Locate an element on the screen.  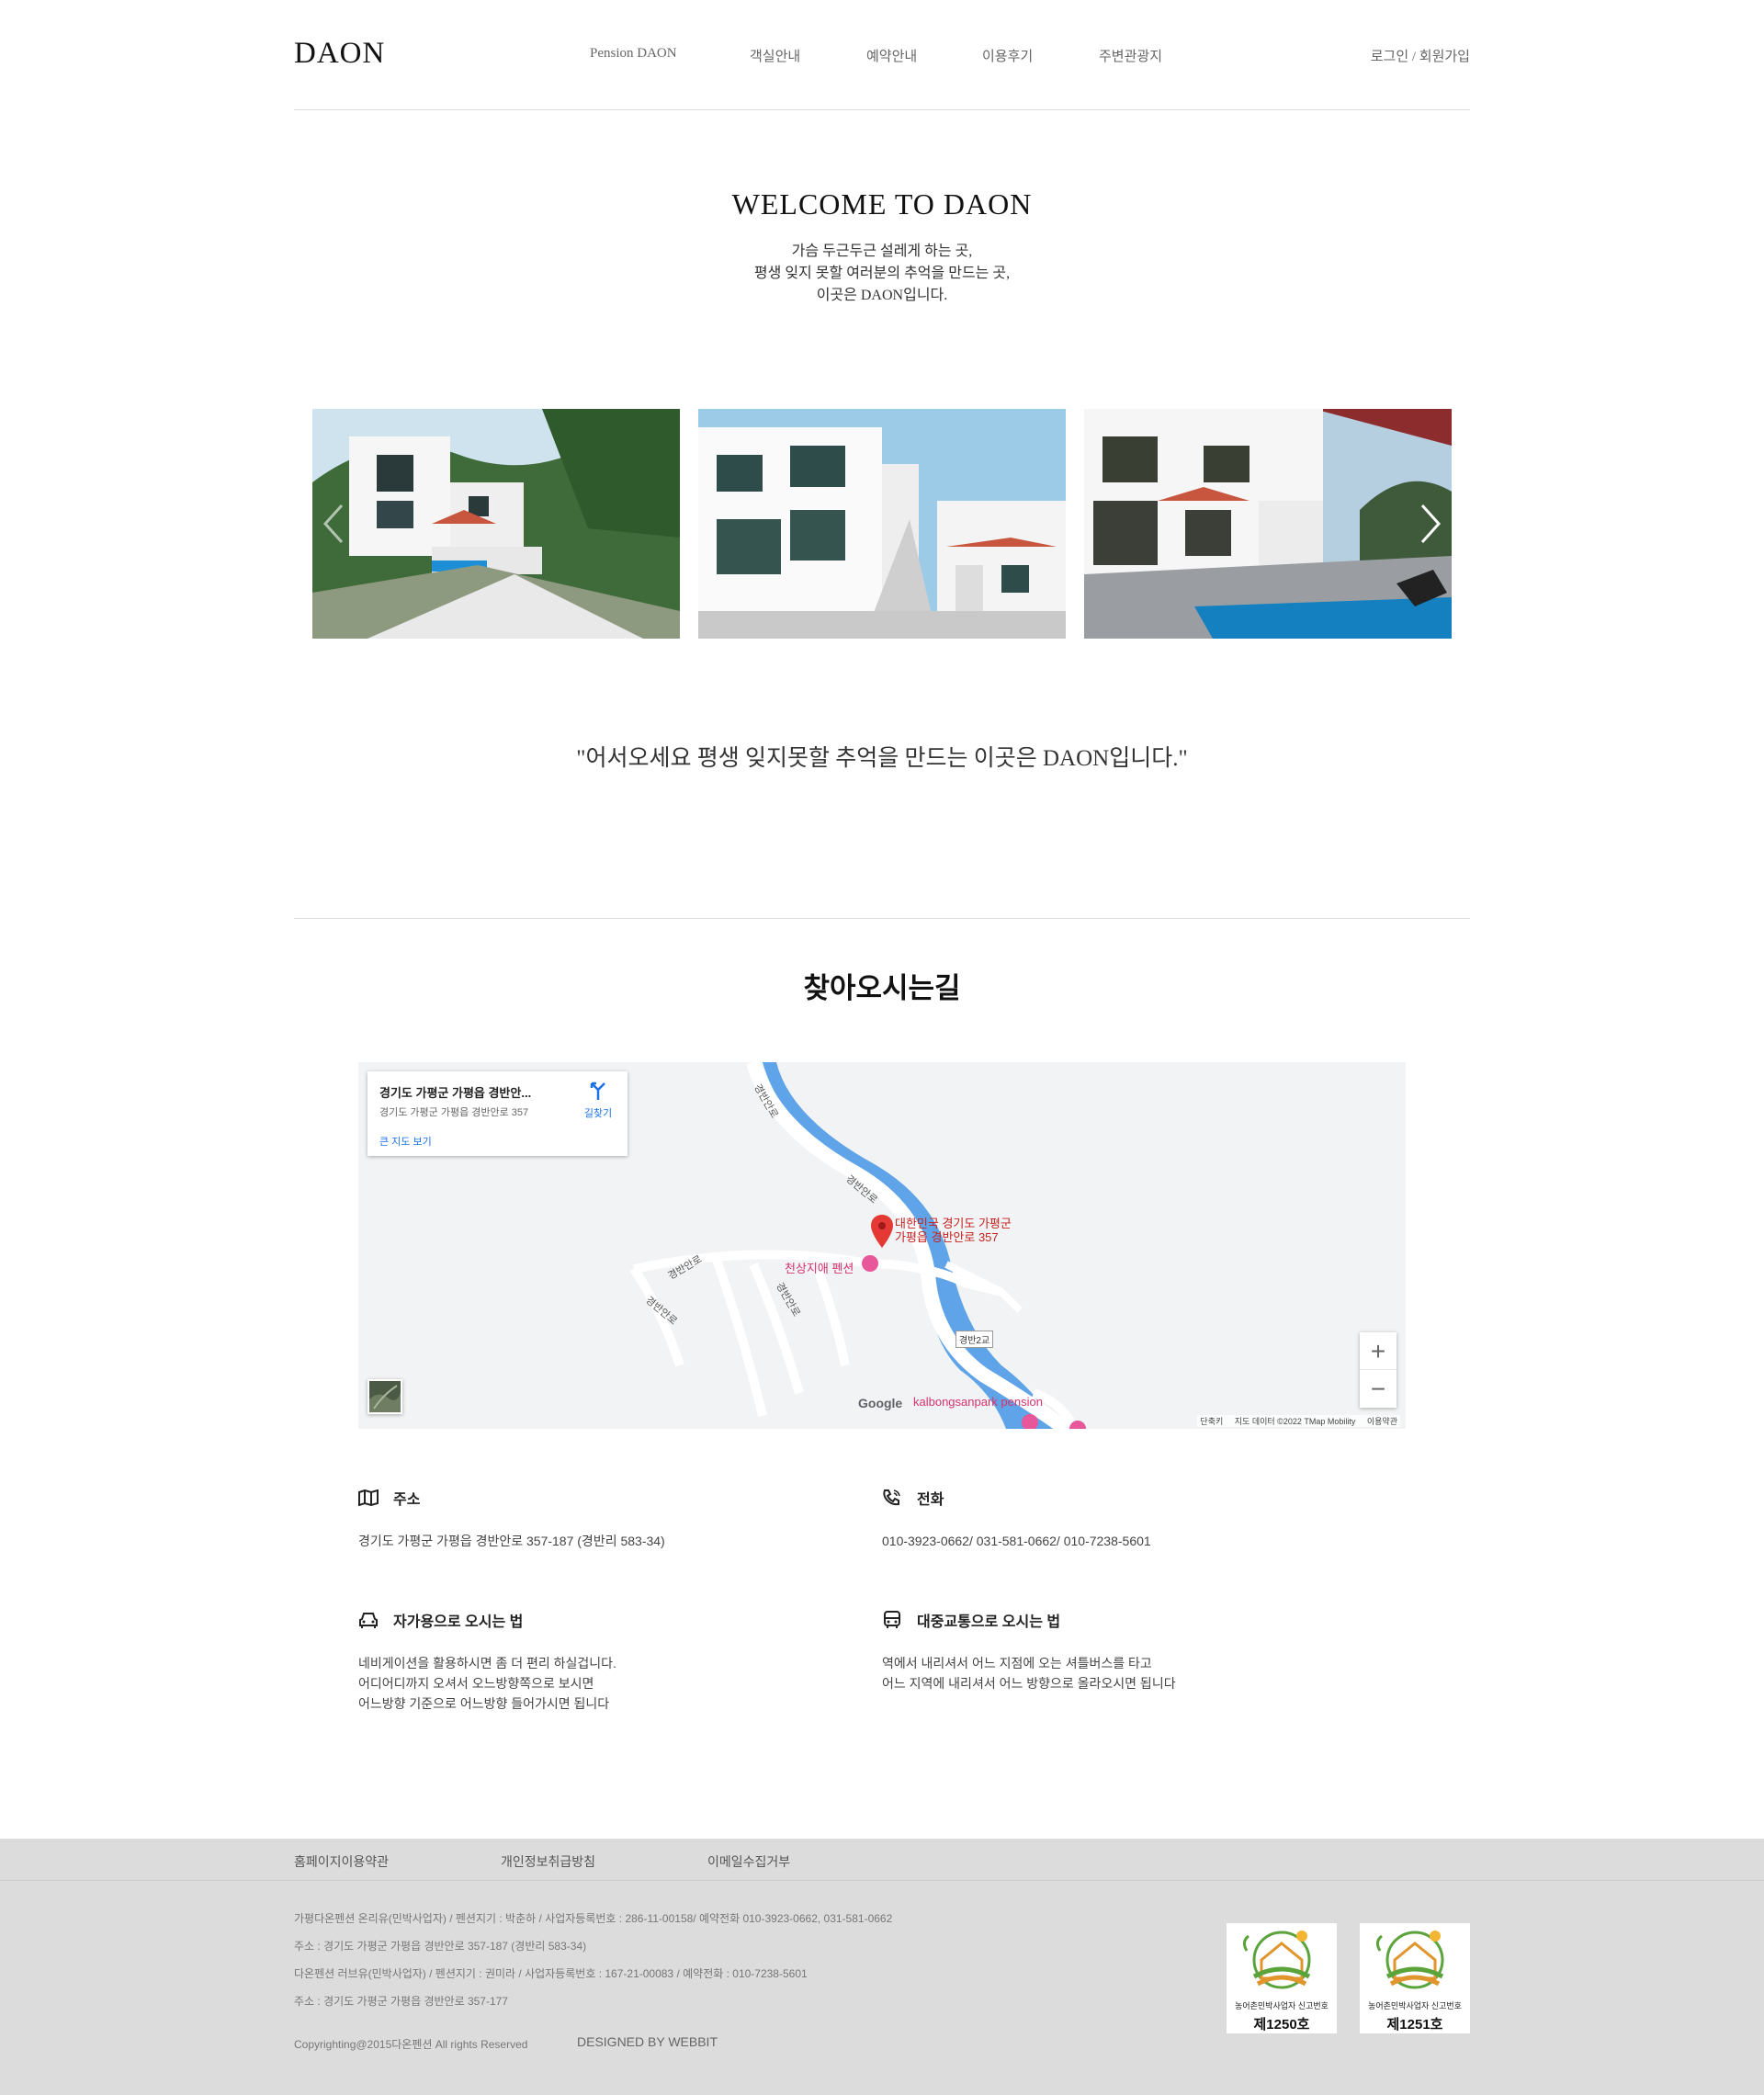
terms-link: 이용약관 is located at coordinates (1382, 1421).